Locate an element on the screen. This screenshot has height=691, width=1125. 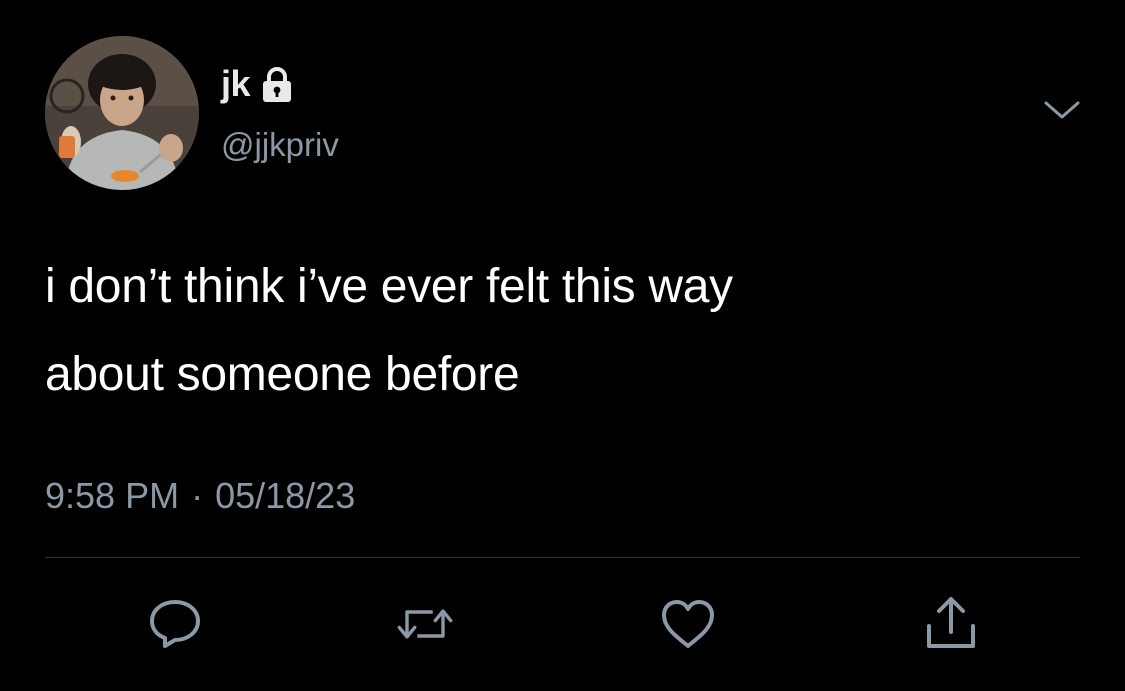
author-handle: @jjkpriv is located at coordinates (280, 145).